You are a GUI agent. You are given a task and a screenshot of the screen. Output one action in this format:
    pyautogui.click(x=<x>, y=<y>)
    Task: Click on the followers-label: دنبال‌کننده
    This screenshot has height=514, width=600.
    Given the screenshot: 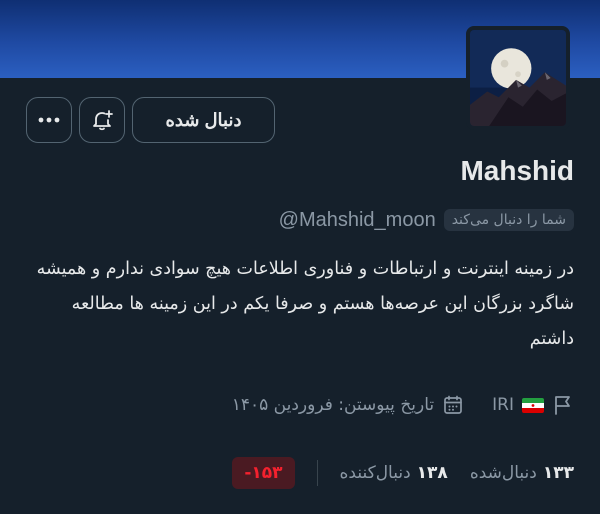 What is the action you would take?
    pyautogui.click(x=375, y=473)
    